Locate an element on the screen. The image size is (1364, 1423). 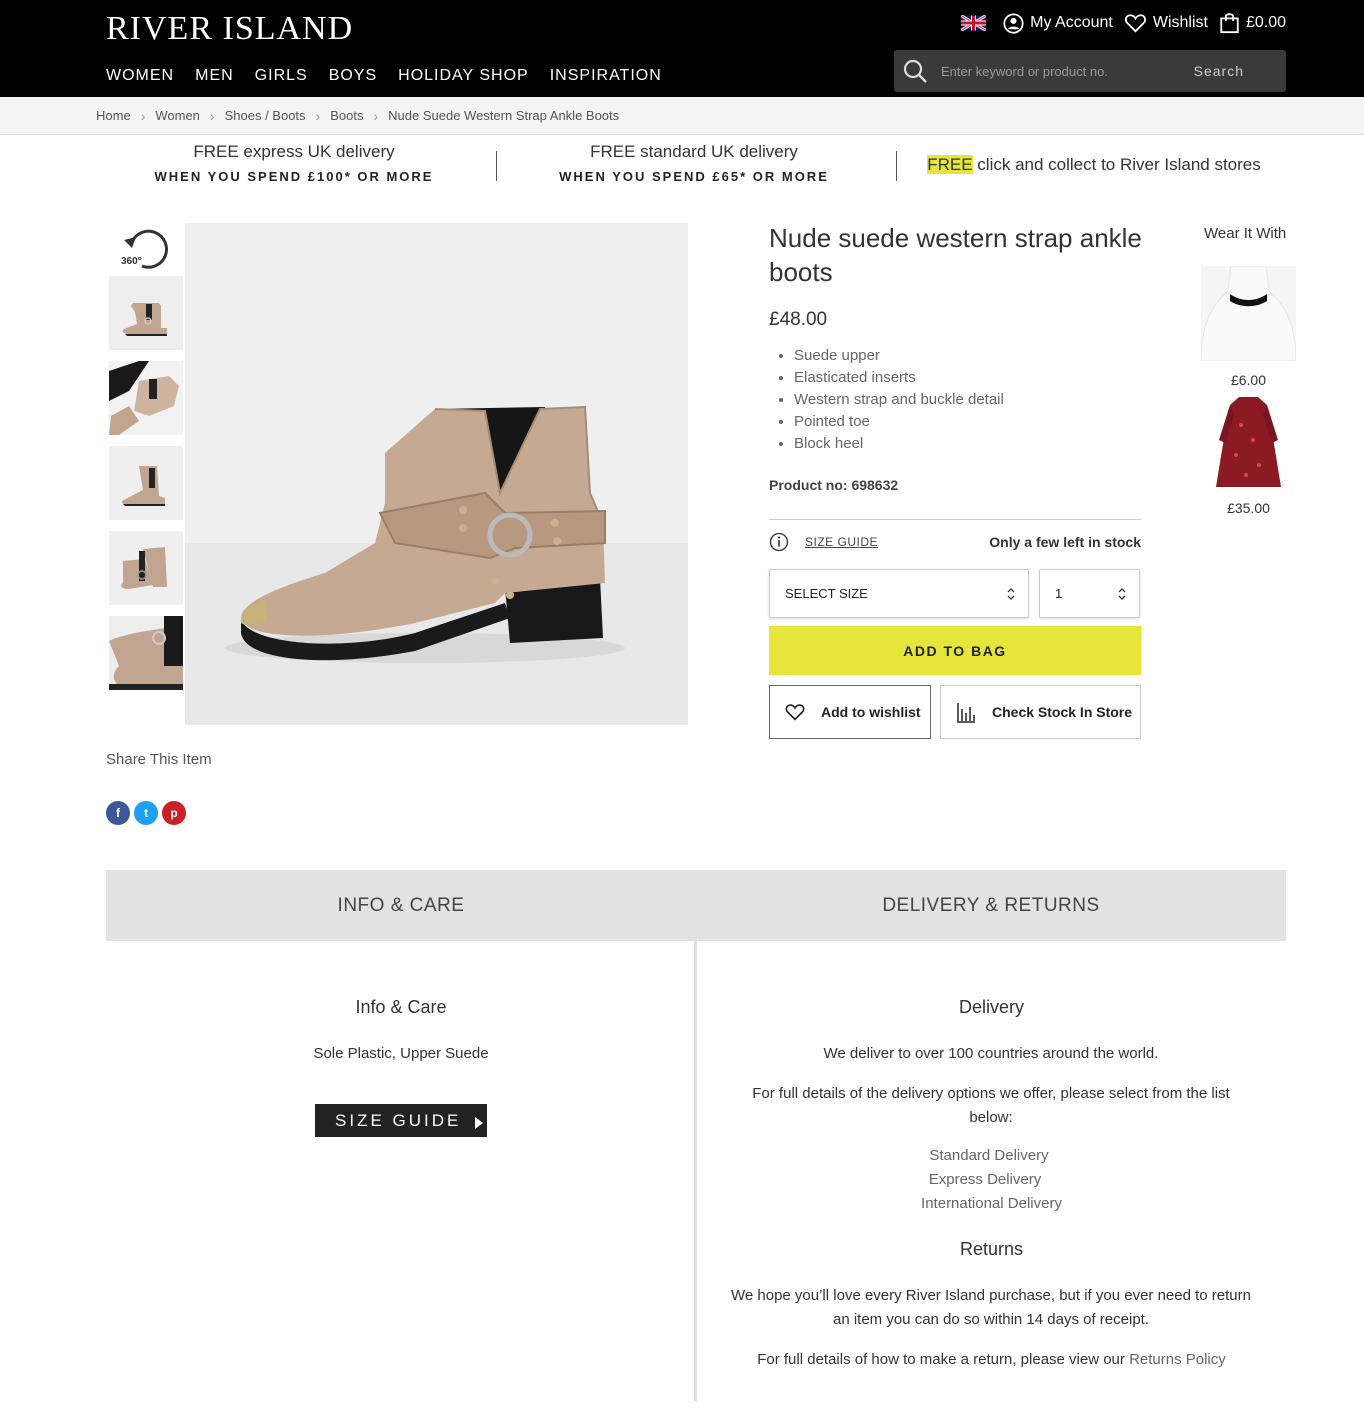
chevron-updown-icon is located at coordinates (1011, 594).